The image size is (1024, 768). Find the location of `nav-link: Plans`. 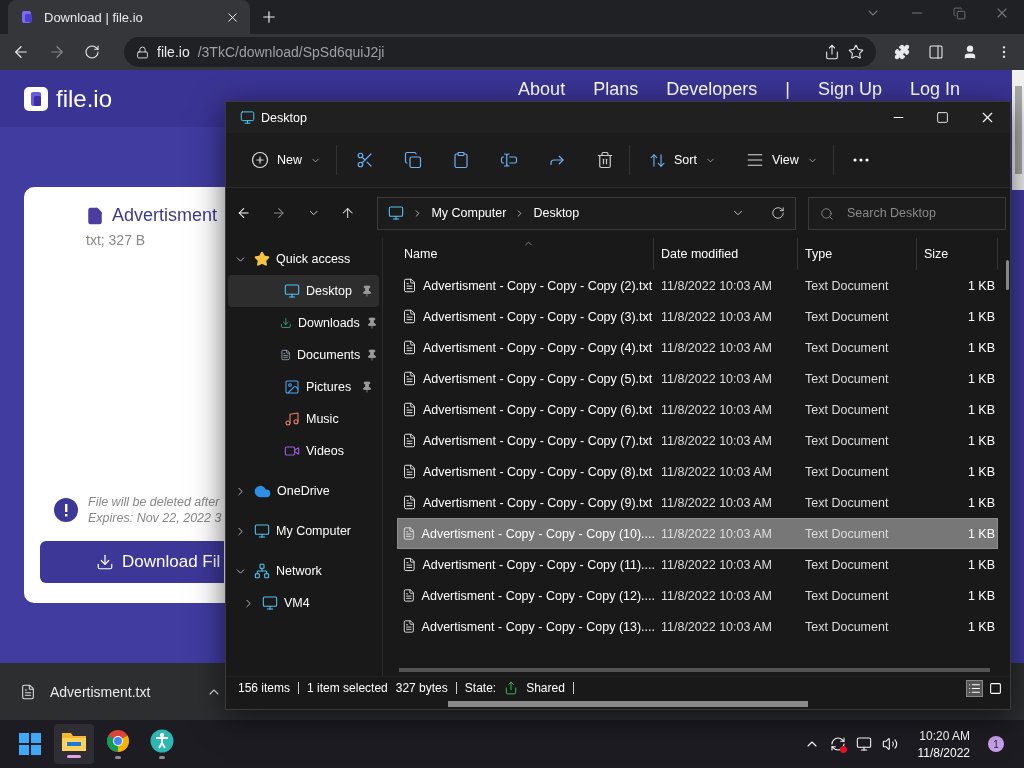

nav-link: Plans is located at coordinates (616, 89).